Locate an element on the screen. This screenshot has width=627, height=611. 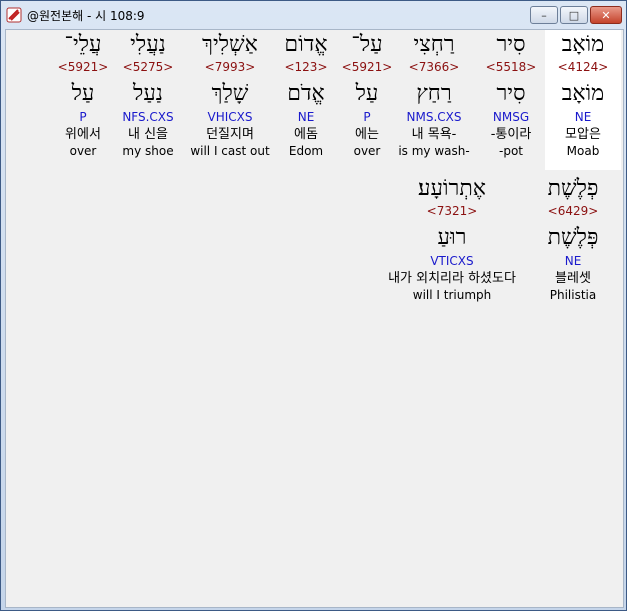
english-gloss: is my wash- is located at coordinates (434, 151).